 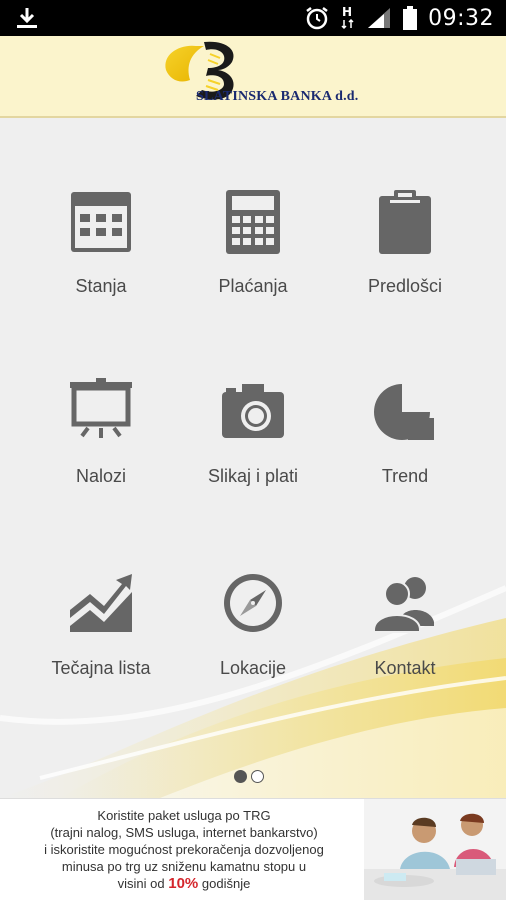 I want to click on clock-time: 09:32, so click(x=461, y=18).